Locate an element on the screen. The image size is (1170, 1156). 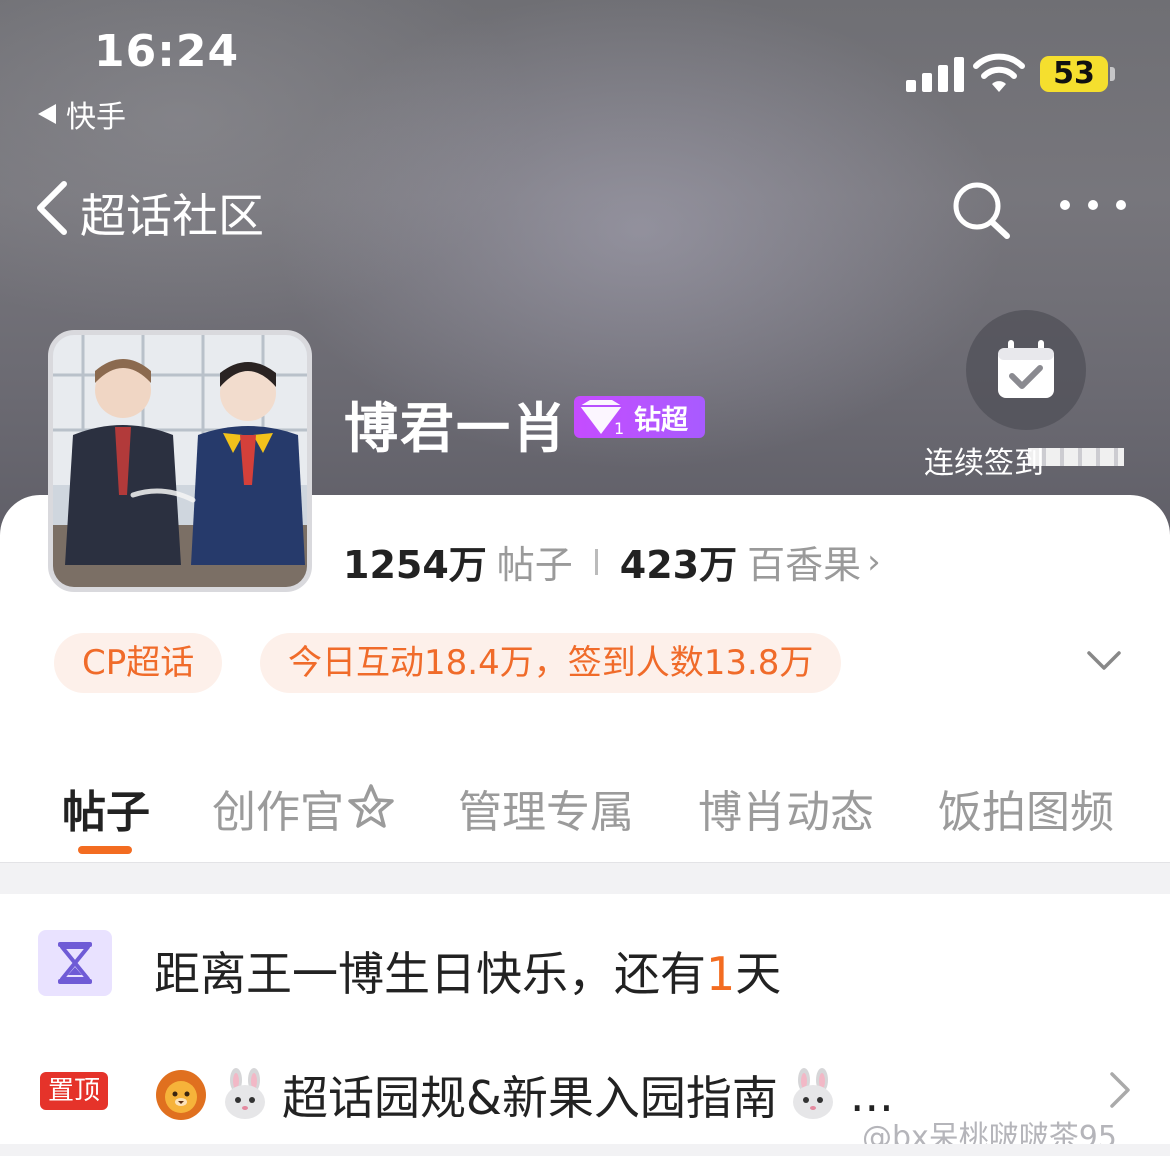
cellular-signal-icon is located at coordinates (935, 74).